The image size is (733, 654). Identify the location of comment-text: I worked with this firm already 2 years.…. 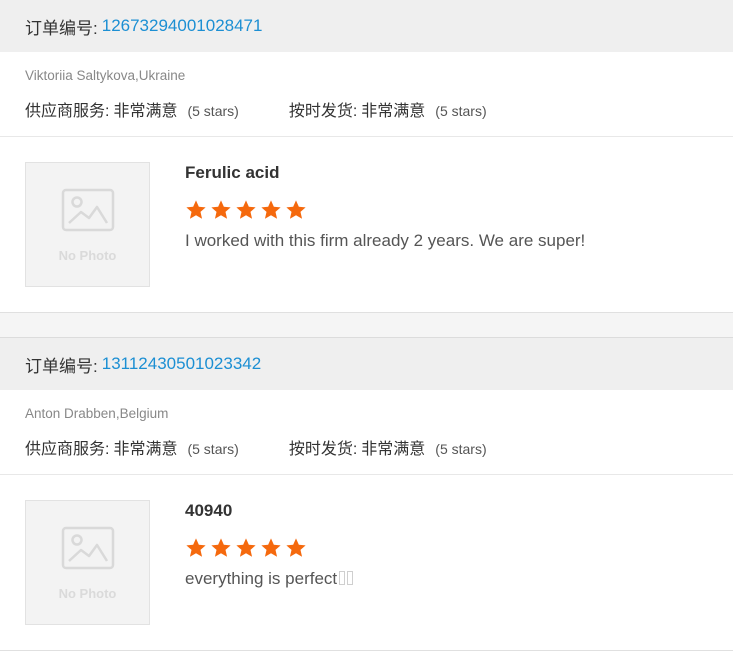
(385, 240).